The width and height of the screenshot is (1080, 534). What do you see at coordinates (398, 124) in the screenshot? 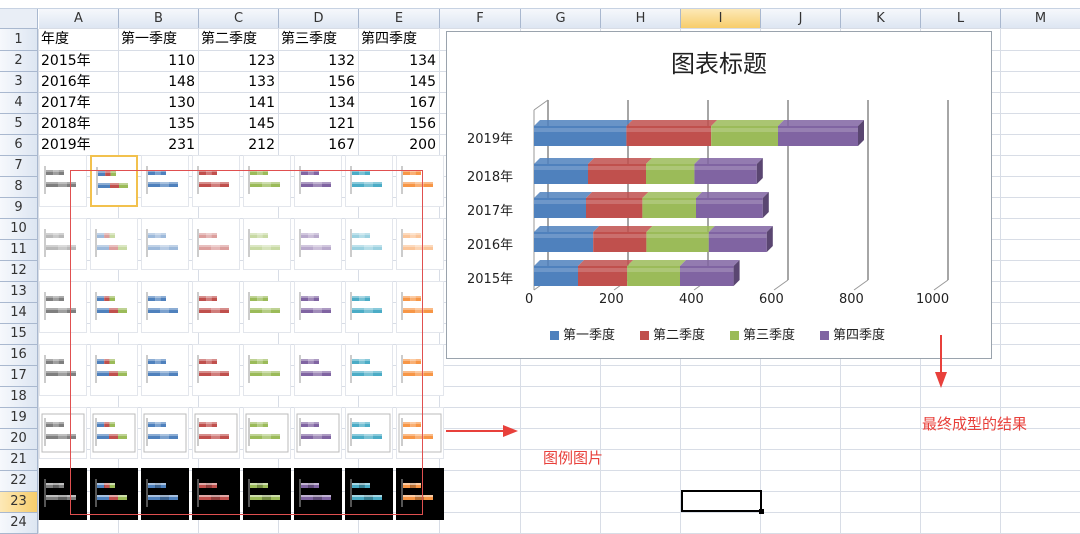
I see `data-cell-E5: 156` at bounding box center [398, 124].